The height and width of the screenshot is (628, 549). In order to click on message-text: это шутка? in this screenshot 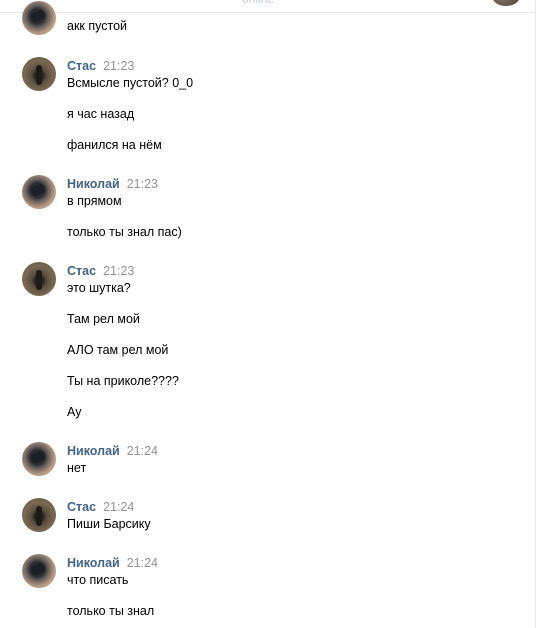, I will do `click(99, 288)`.